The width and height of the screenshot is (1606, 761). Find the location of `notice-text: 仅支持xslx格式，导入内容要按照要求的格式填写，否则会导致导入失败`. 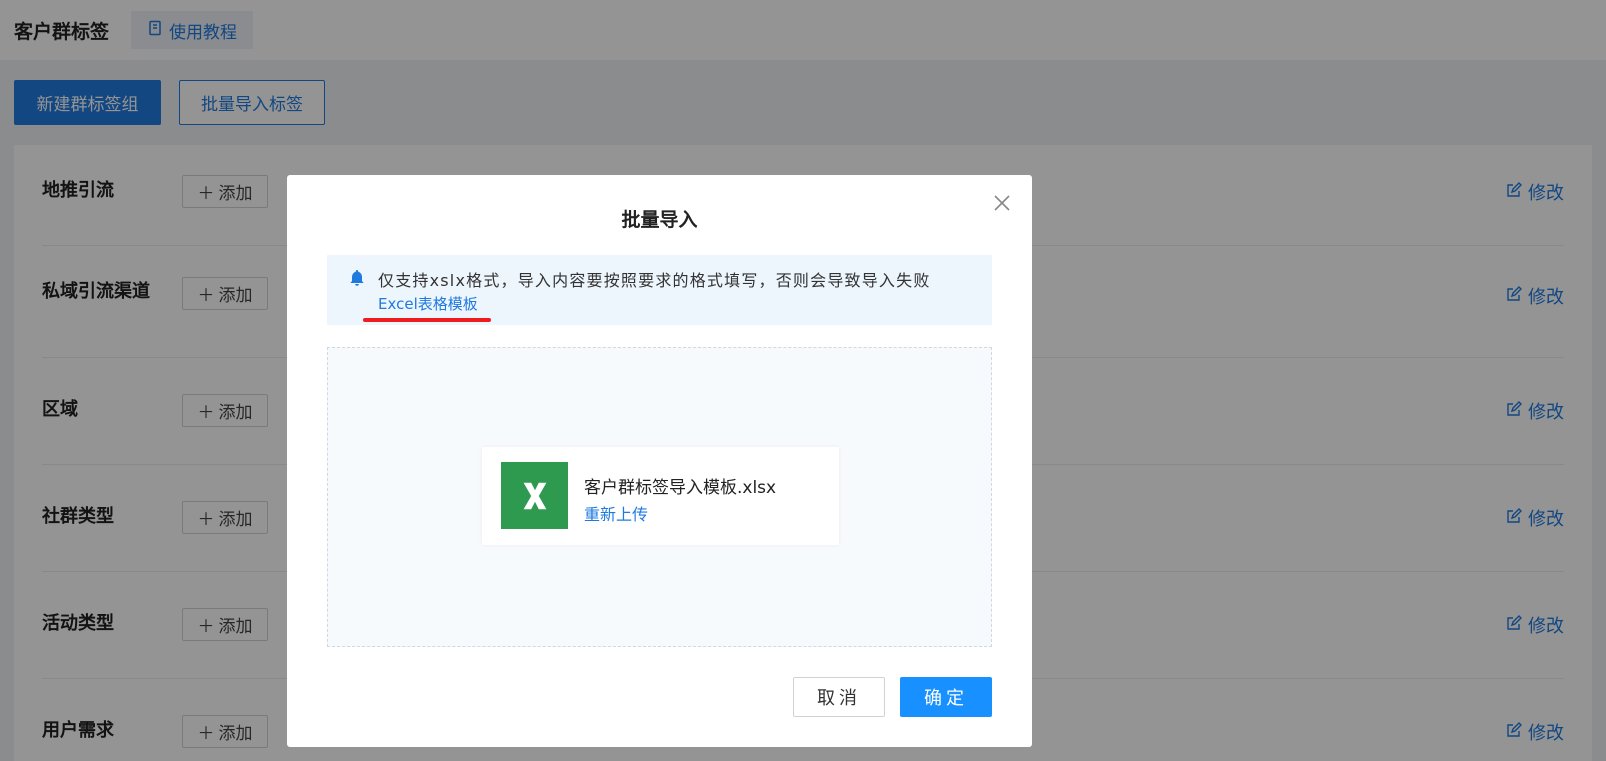

notice-text: 仅支持xslx格式，导入内容要按照要求的格式填写，否则会导致导入失败 is located at coordinates (654, 280).